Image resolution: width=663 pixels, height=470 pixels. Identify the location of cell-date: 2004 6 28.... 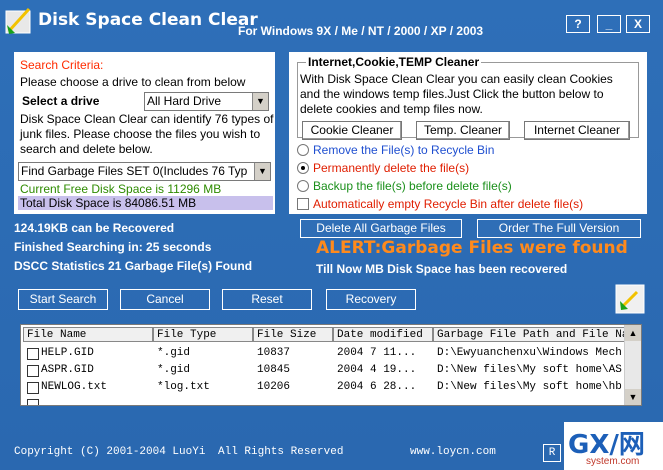
(377, 387).